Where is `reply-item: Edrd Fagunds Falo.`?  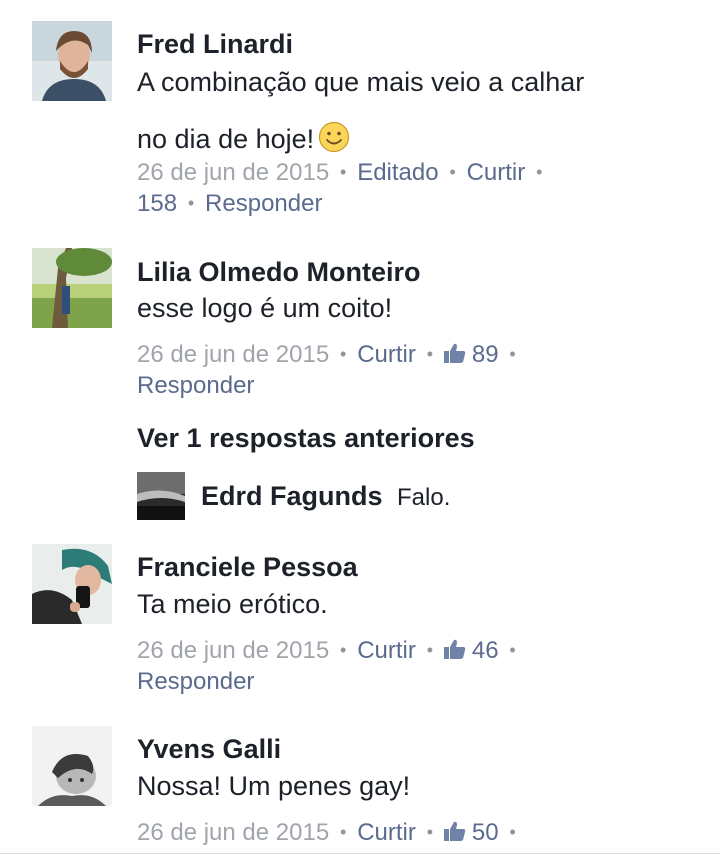
reply-item: Edrd Fagunds Falo. is located at coordinates (417, 496).